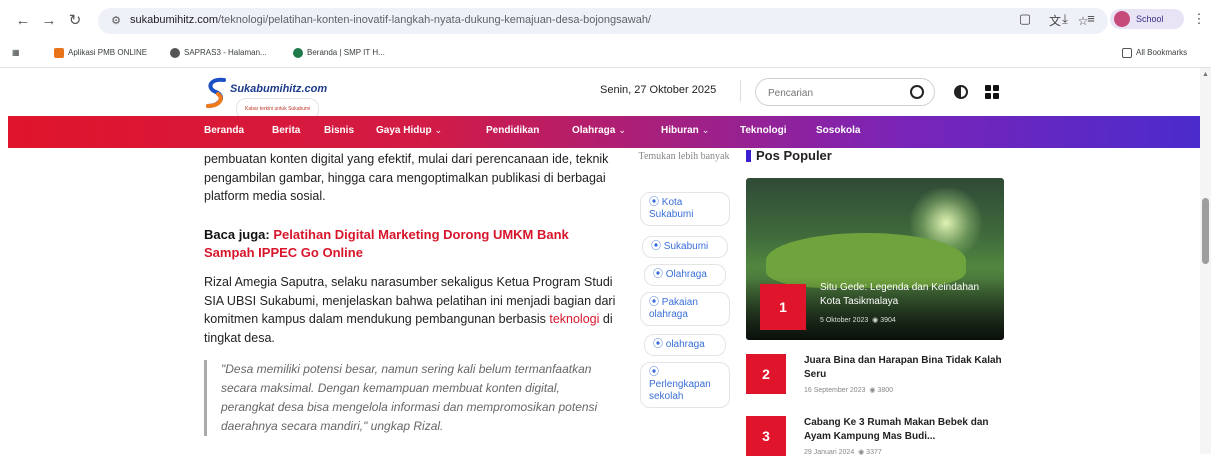 The width and height of the screenshot is (1211, 462). I want to click on nav-label: Hiburan, so click(680, 130).